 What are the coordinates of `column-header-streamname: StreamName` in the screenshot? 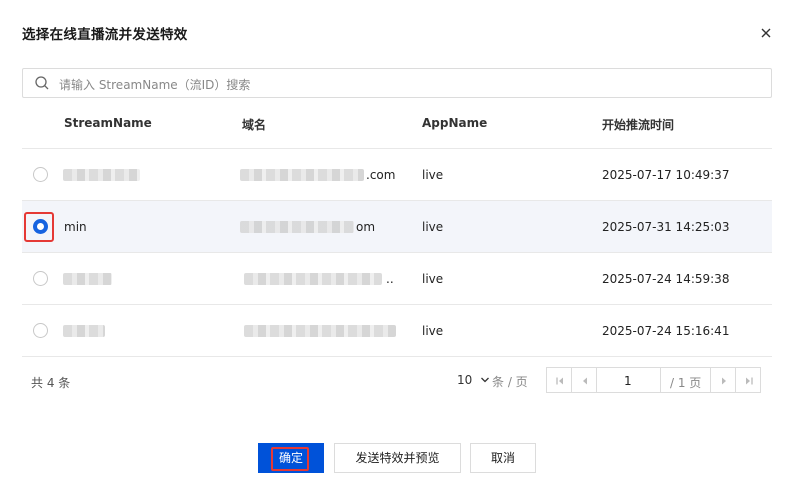 It's located at (108, 123).